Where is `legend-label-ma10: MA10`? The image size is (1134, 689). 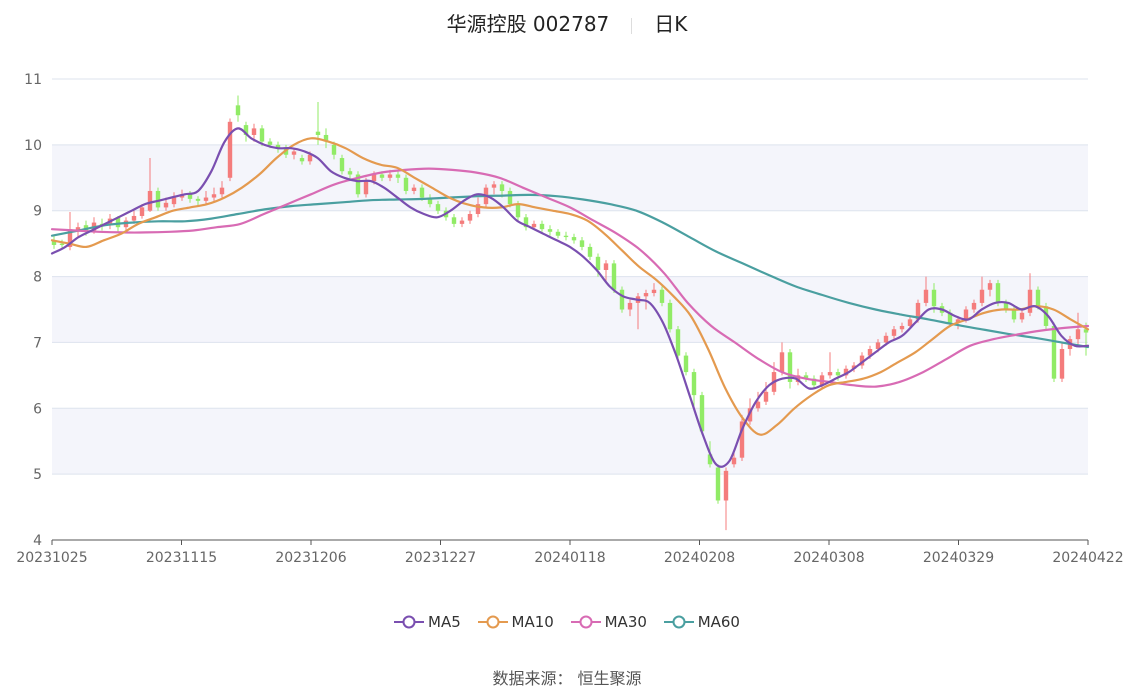 legend-label-ma10: MA10 is located at coordinates (532, 622).